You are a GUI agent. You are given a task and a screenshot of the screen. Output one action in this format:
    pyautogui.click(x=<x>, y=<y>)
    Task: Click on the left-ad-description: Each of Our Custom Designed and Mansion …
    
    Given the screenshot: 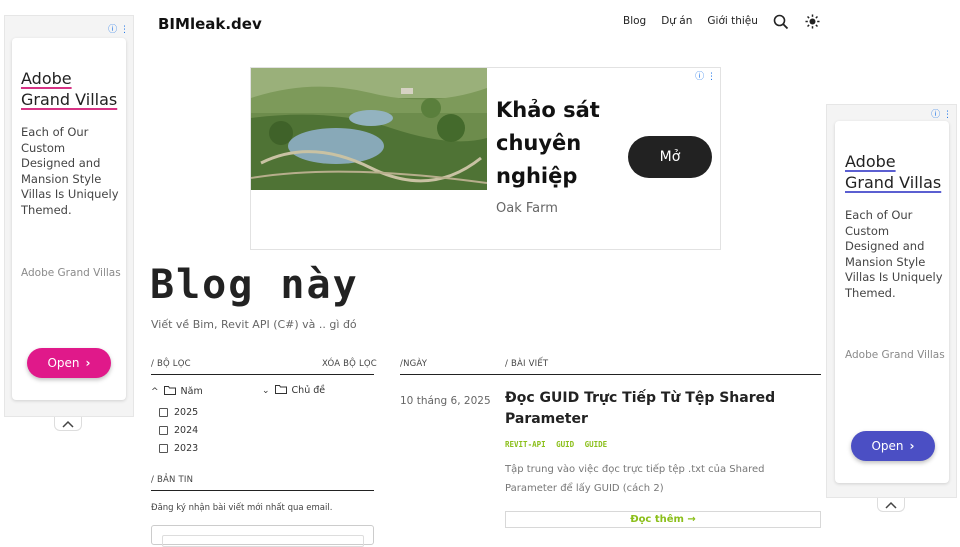 What is the action you would take?
    pyautogui.click(x=70, y=171)
    